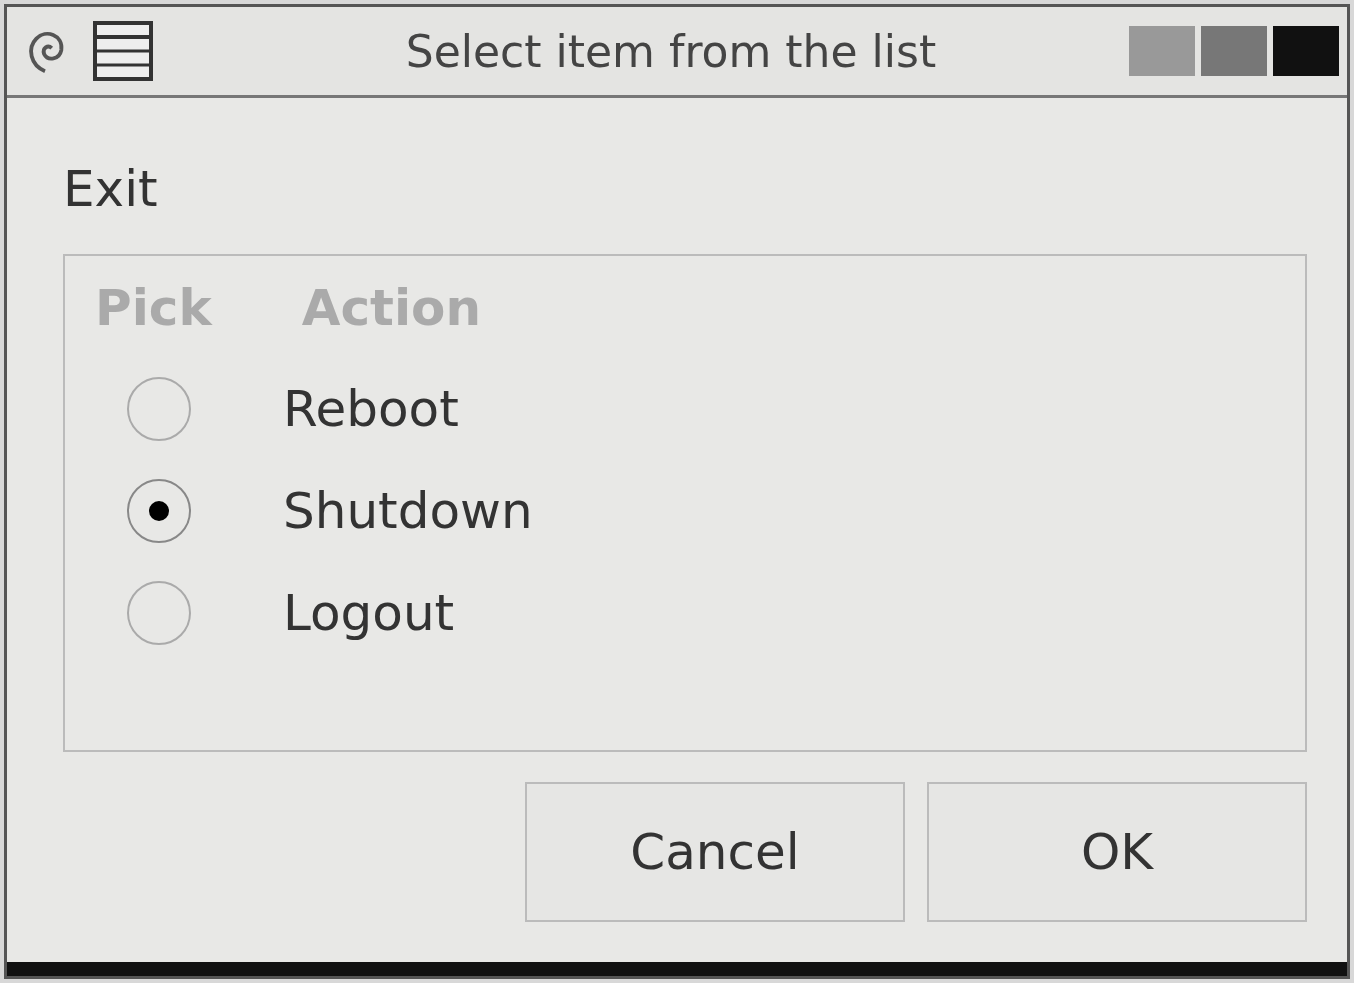 The width and height of the screenshot is (1354, 983). I want to click on prompt-label: Exit, so click(111, 190).